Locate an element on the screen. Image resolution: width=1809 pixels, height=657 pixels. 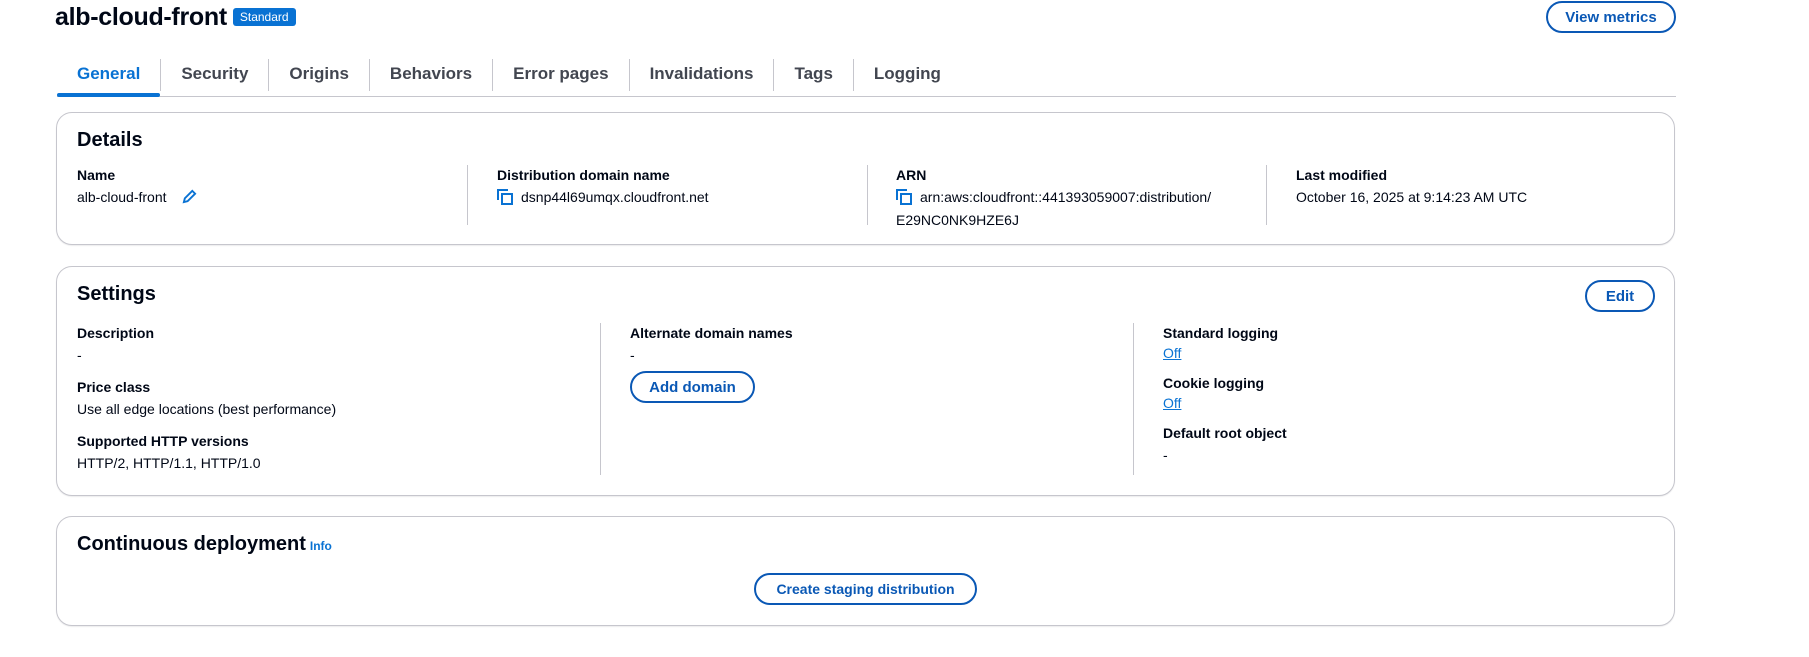
cookie-logging-value: Off is located at coordinates (1225, 403).